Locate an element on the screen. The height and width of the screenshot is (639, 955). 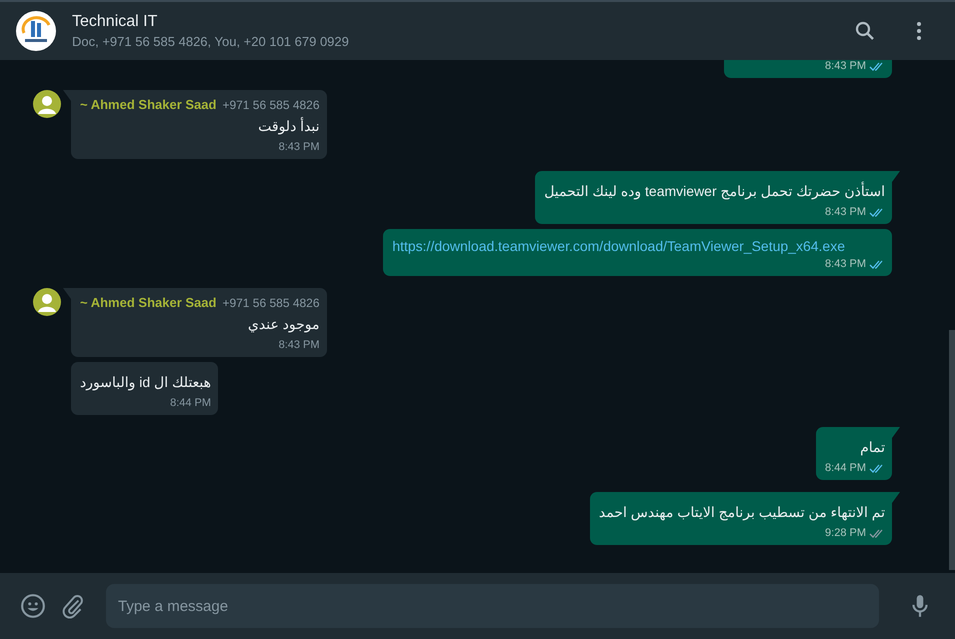
message-text: نبدأ دلوقت is located at coordinates (288, 126).